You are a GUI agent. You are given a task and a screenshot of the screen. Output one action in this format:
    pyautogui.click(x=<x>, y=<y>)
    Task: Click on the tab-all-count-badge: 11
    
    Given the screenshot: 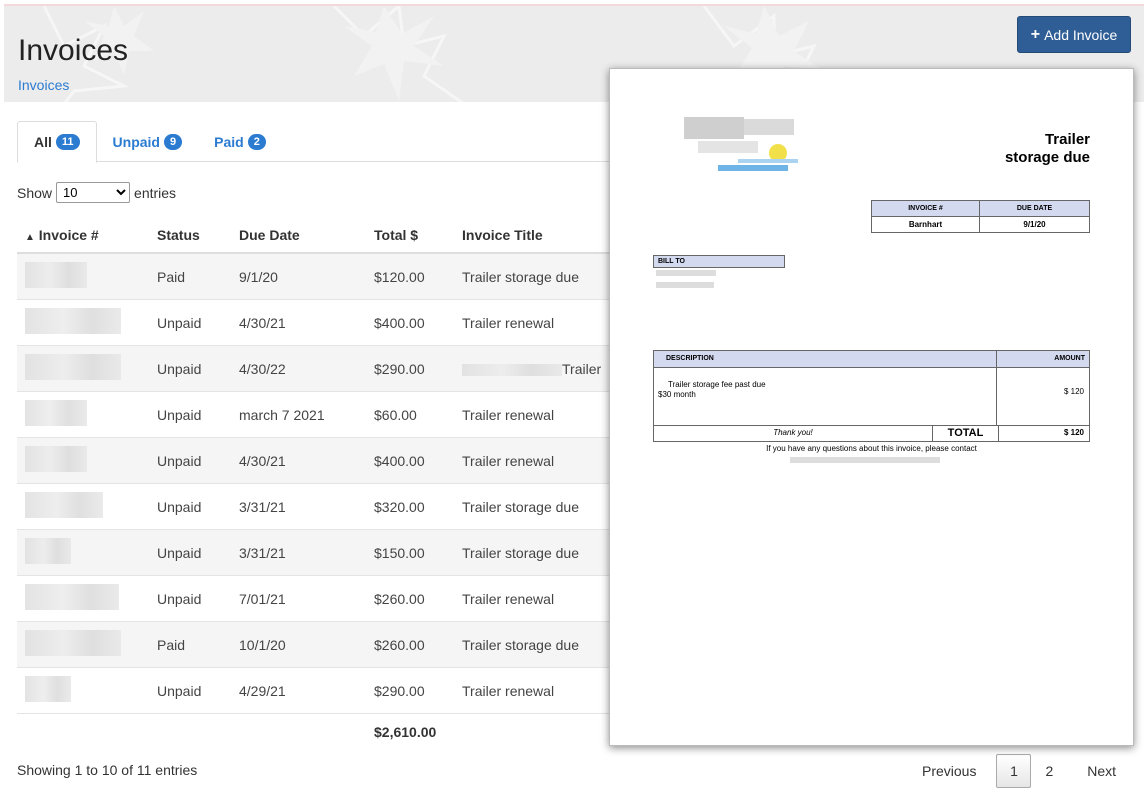 What is the action you would take?
    pyautogui.click(x=67, y=142)
    